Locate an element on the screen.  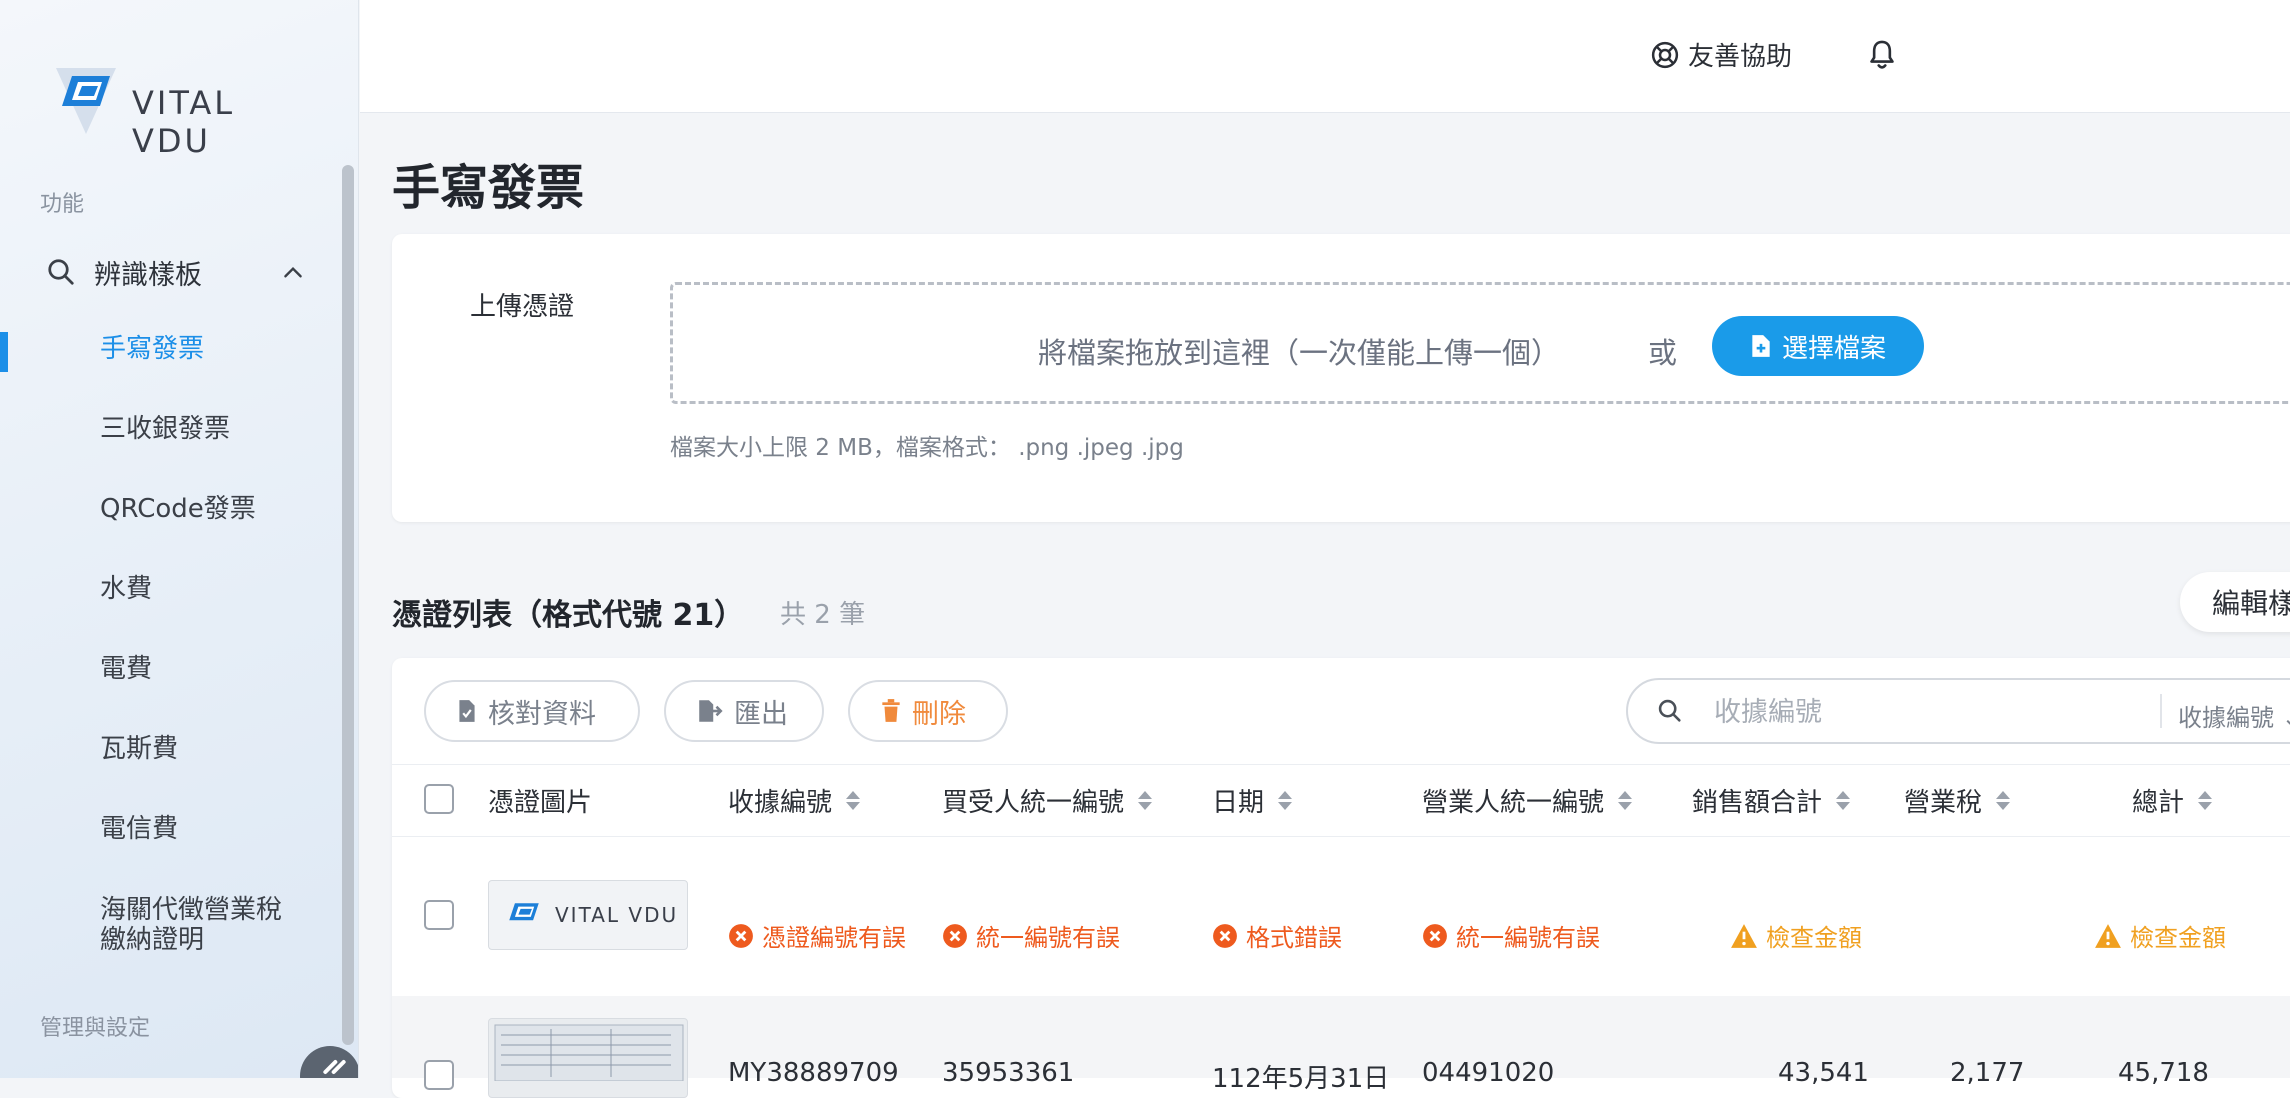
column-header-total: 總計 is located at coordinates (2172, 800).